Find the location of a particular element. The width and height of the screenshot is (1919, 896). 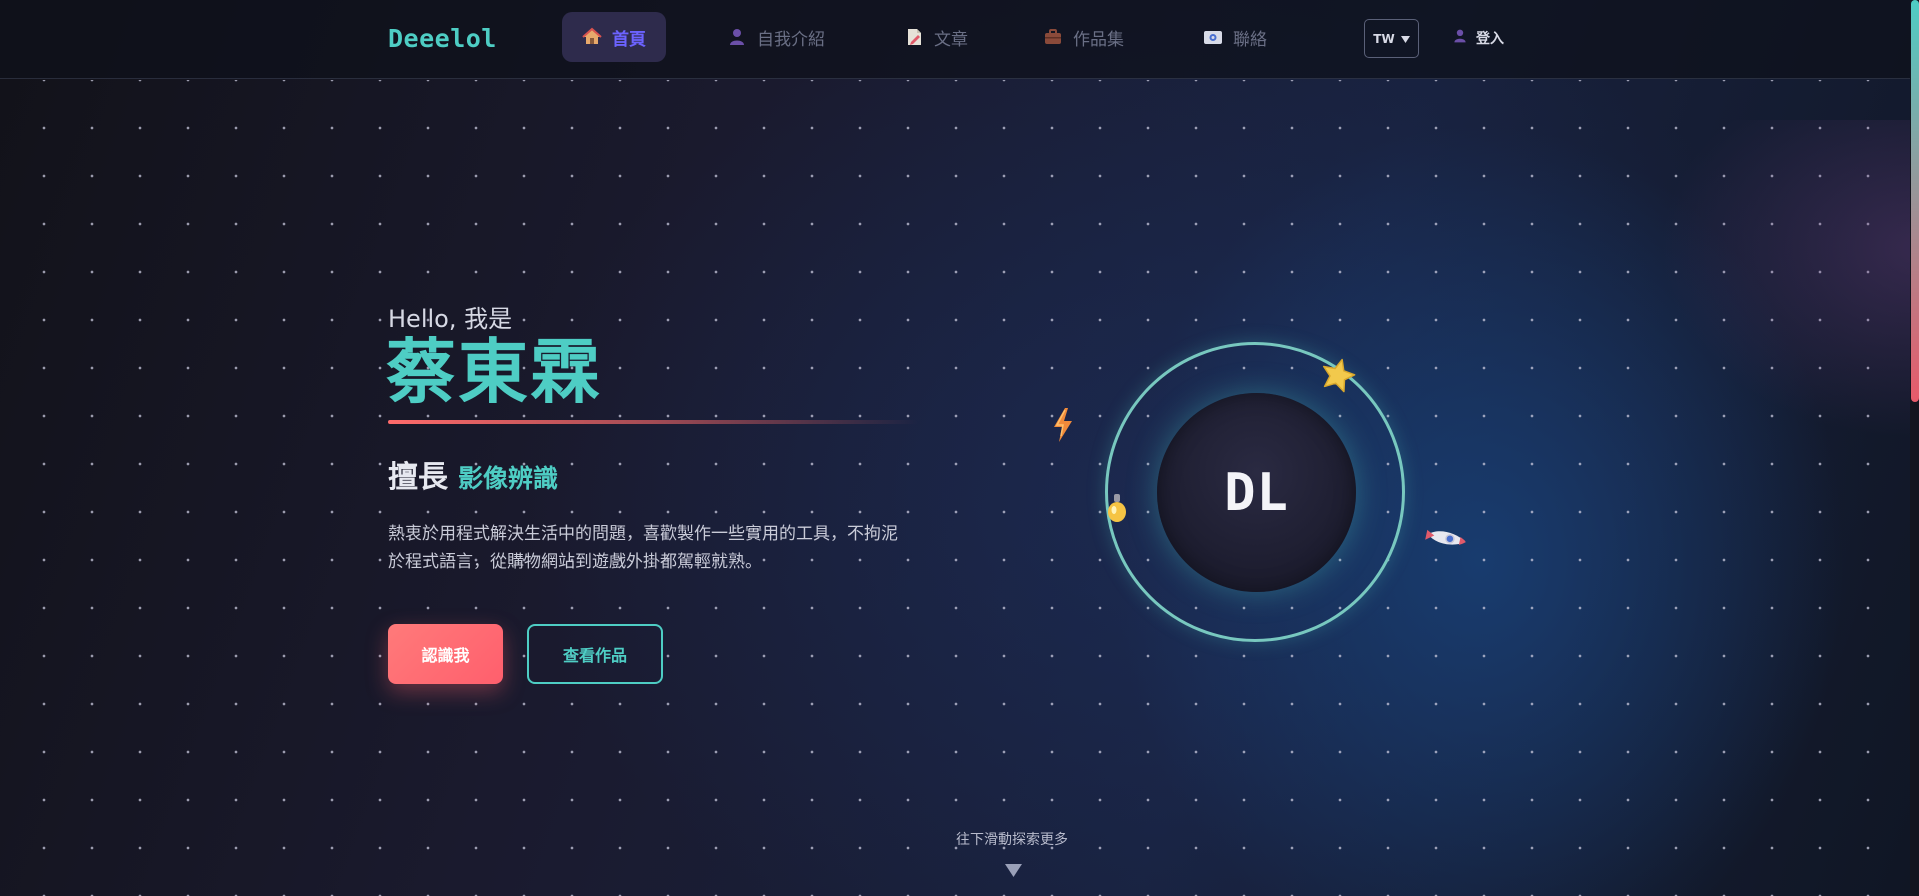

nav-item-articles: 文章 is located at coordinates (936, 37).